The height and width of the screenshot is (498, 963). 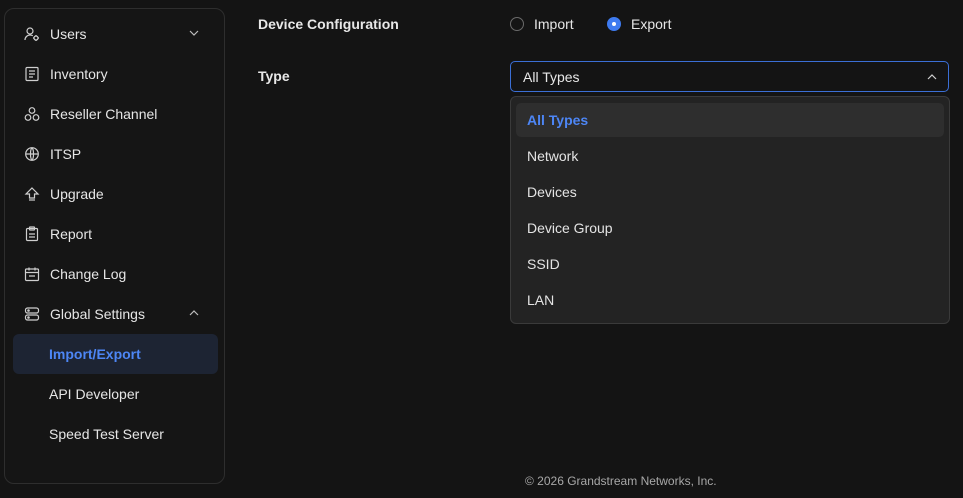 I want to click on clipboard-icon, so click(x=32, y=234).